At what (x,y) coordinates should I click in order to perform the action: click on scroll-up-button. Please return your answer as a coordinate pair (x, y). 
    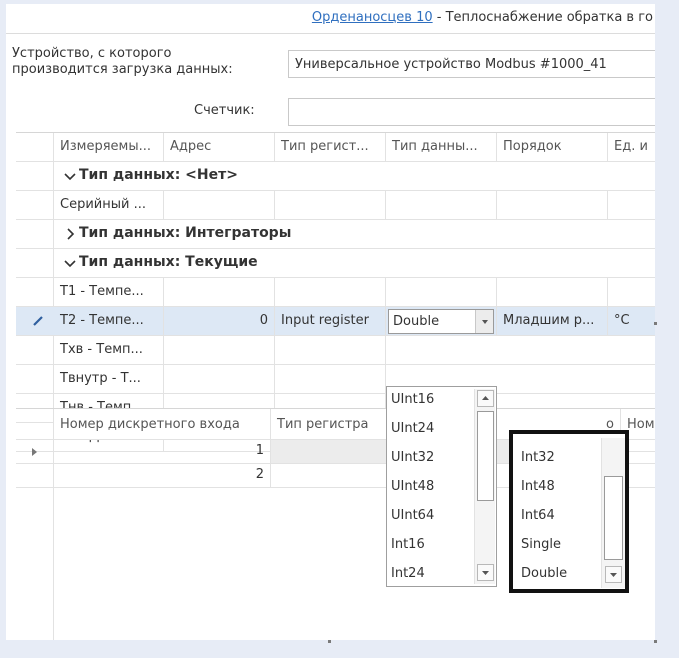
    Looking at the image, I should click on (485, 398).